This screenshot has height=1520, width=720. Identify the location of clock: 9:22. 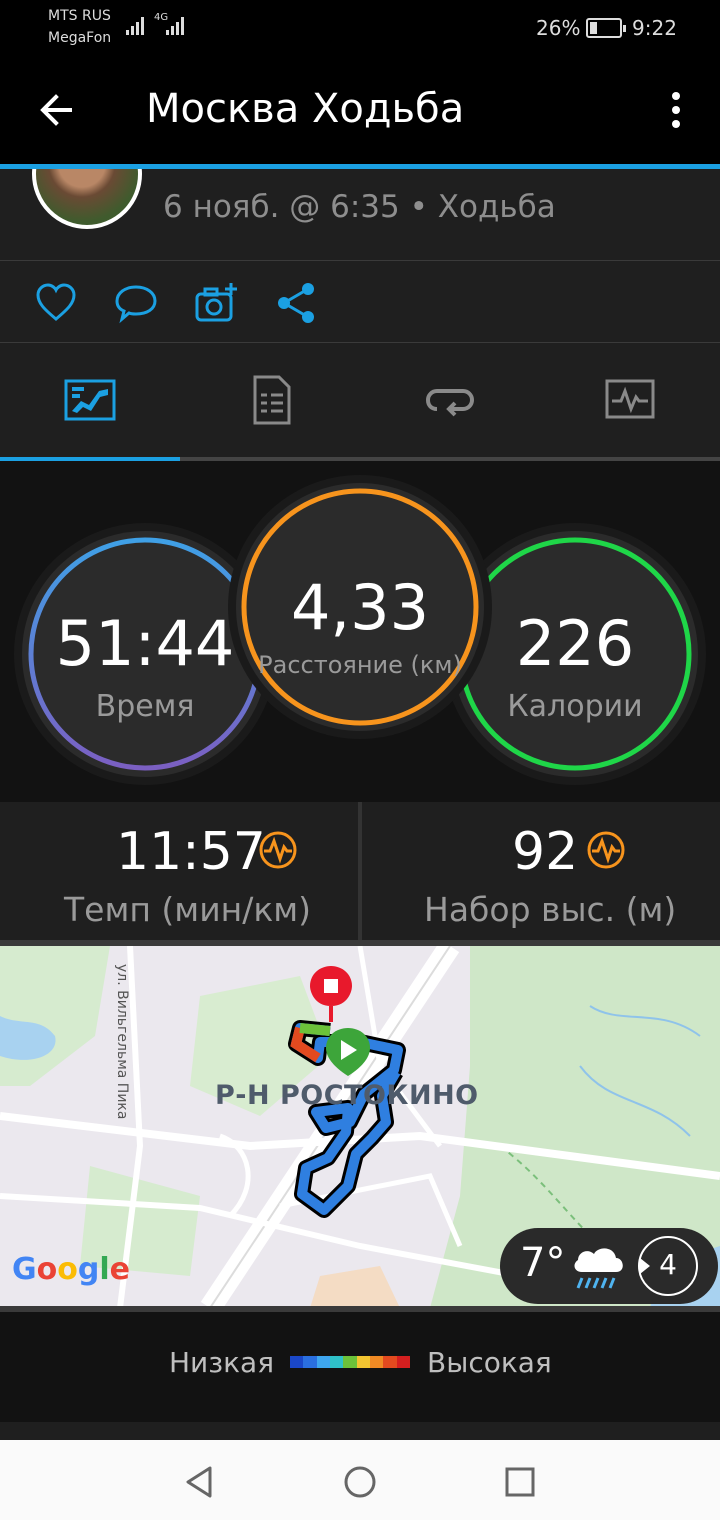
(654, 28).